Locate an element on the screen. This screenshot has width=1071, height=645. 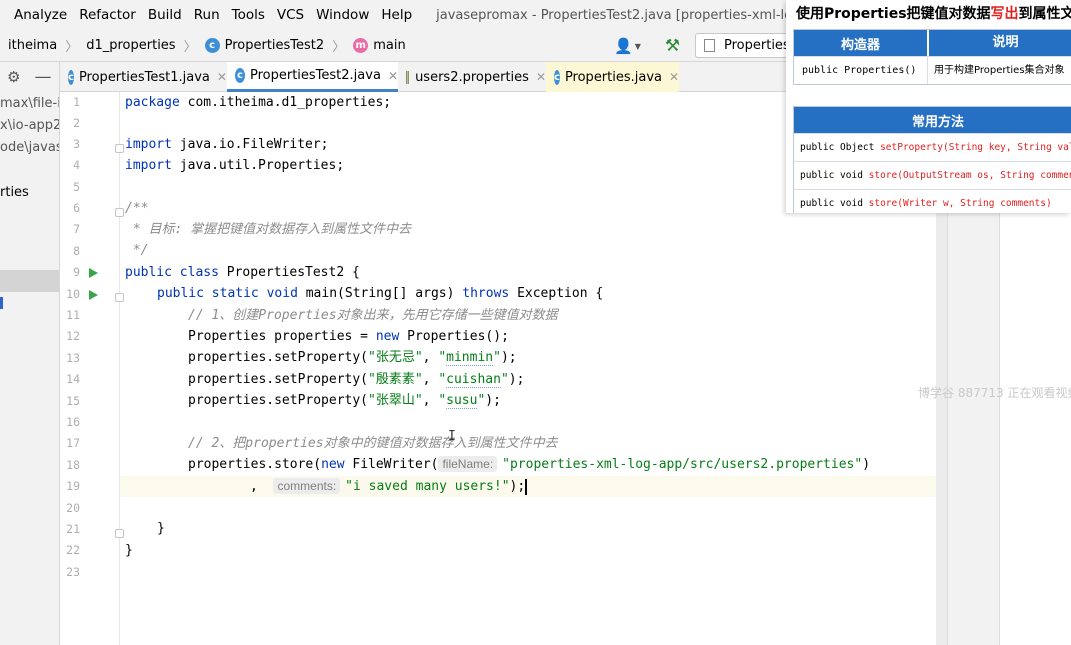
tree-item: ode\javase is located at coordinates (29, 147).